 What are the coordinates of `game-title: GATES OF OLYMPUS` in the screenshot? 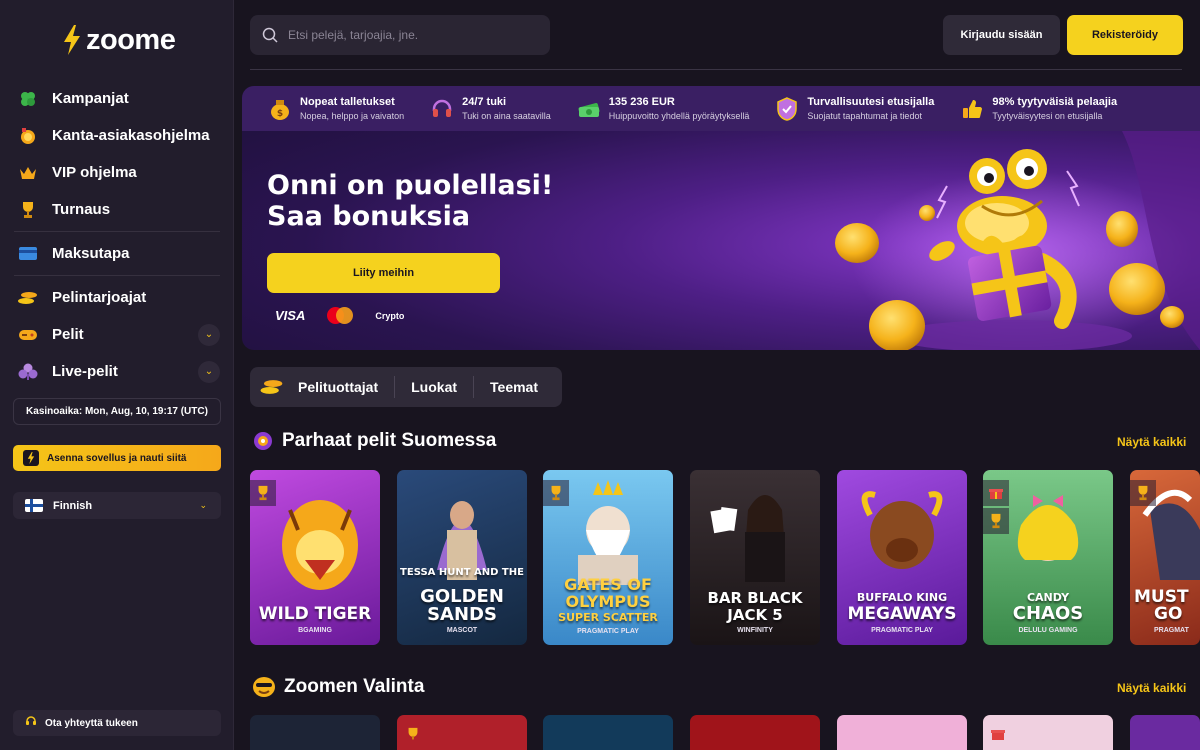 It's located at (608, 593).